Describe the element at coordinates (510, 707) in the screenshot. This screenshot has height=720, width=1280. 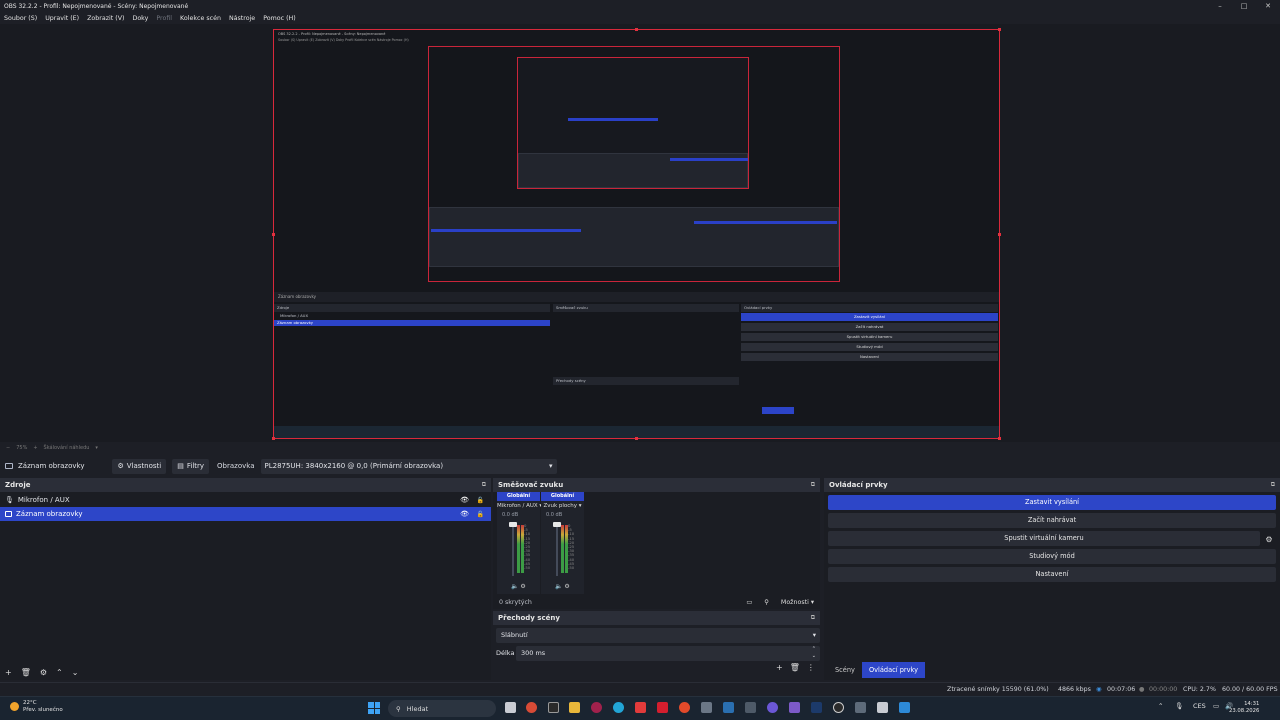
I see `task-view-icon` at that location.